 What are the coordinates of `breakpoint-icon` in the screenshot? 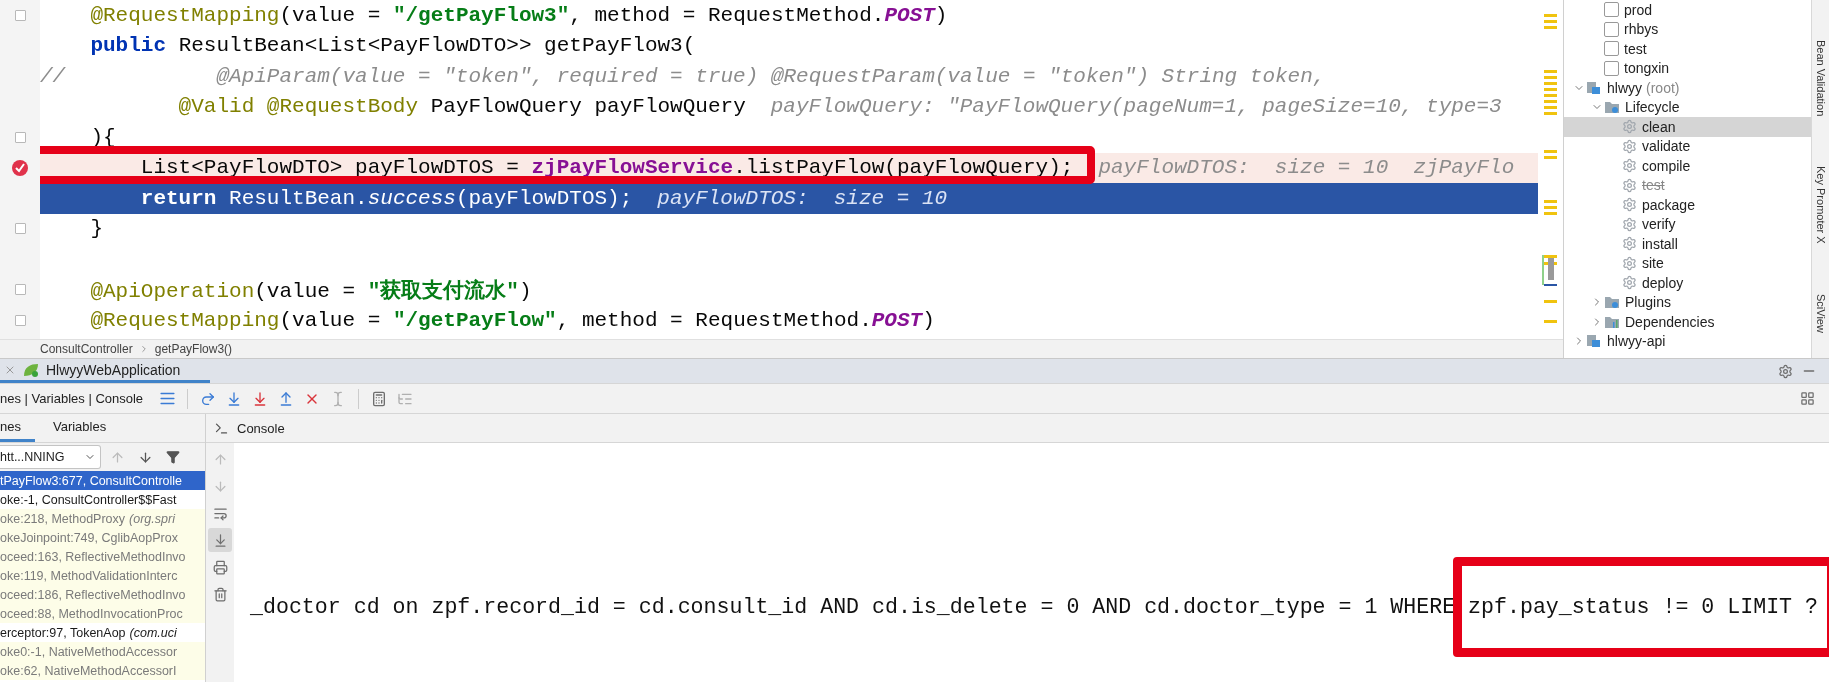 It's located at (20, 167).